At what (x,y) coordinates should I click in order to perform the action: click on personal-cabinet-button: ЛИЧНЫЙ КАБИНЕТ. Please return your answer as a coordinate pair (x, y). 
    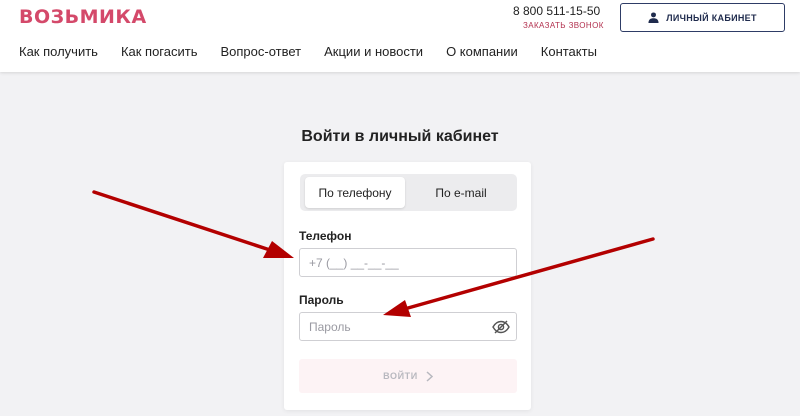
    Looking at the image, I should click on (702, 17).